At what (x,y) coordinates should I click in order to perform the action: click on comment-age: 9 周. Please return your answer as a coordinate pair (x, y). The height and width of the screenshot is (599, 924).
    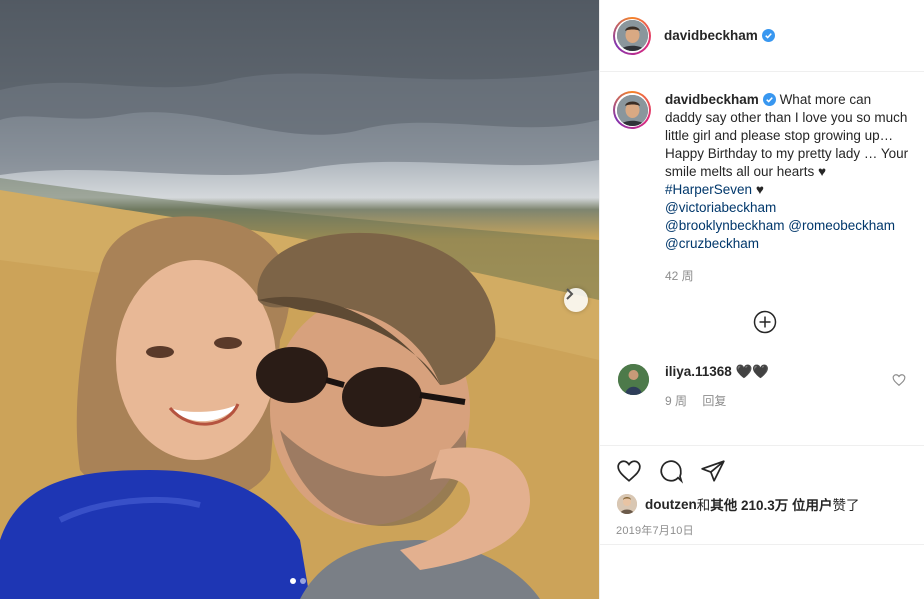
    Looking at the image, I should click on (676, 401).